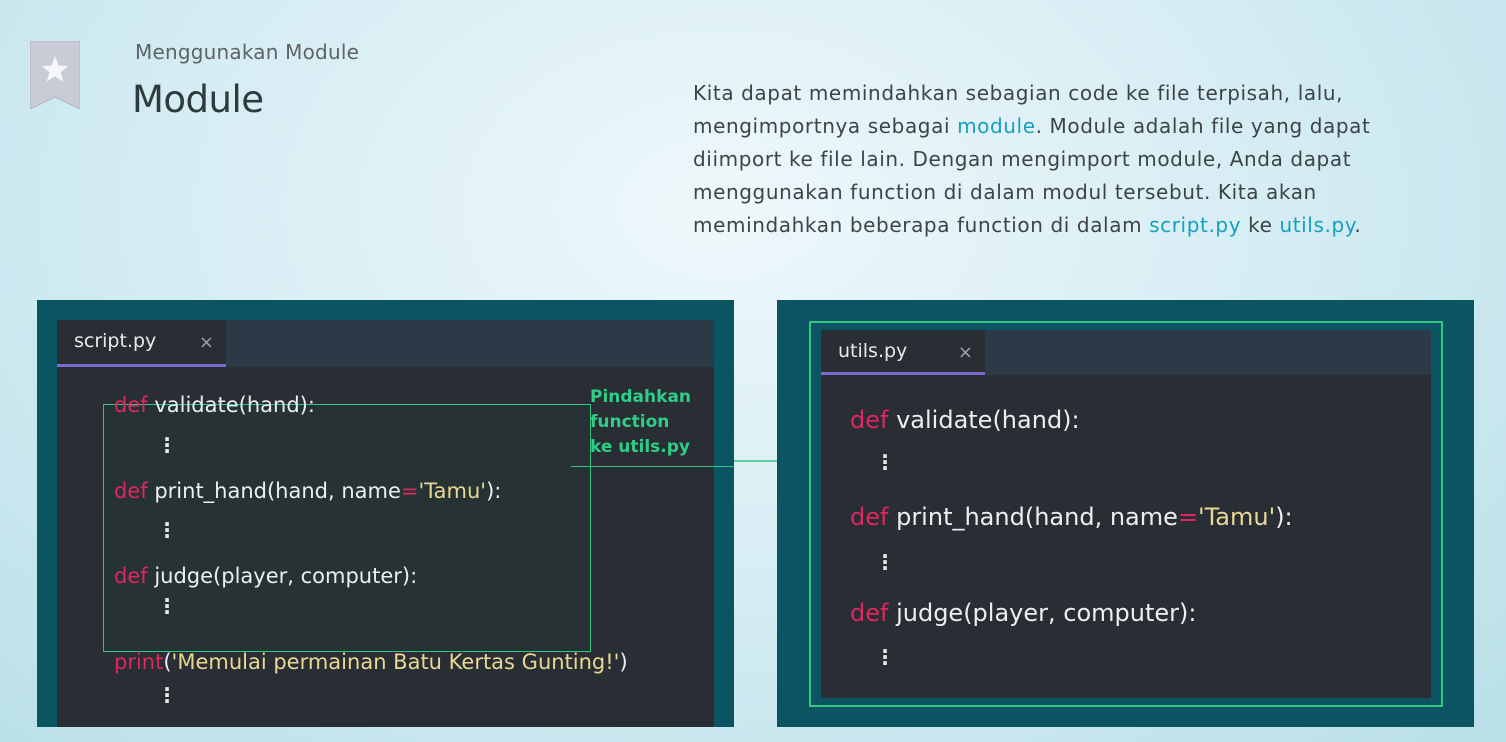  Describe the element at coordinates (395, 662) in the screenshot. I see `string-literal: 'Memulai permainan Batu Kertas Gunting!'` at that location.